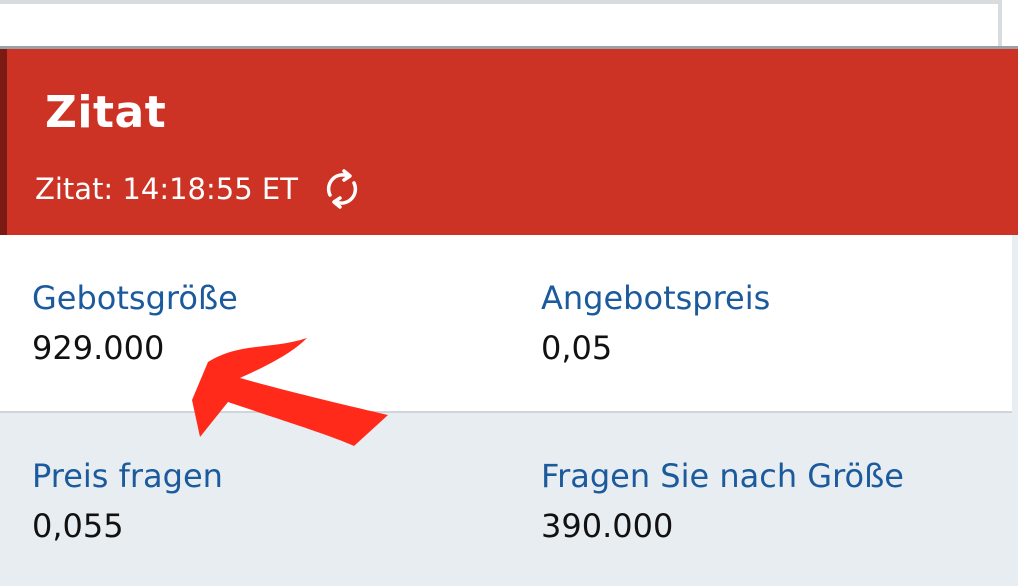  Describe the element at coordinates (342, 189) in the screenshot. I see `refresh-icon` at that location.